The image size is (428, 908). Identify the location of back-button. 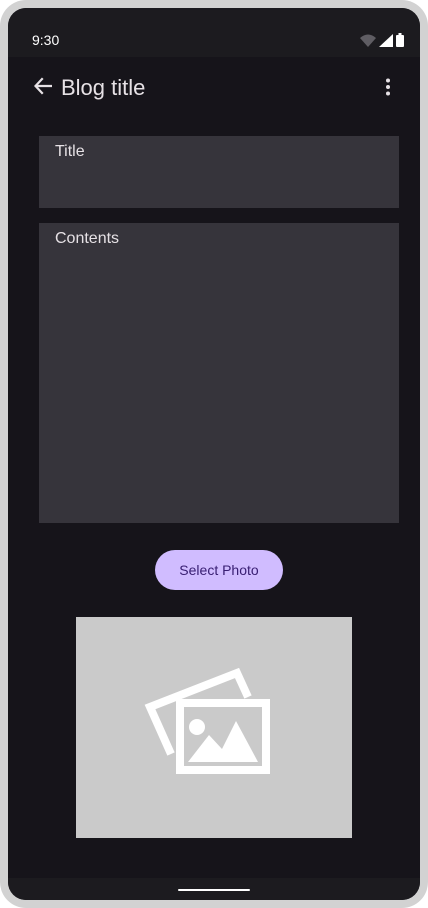
(43, 88).